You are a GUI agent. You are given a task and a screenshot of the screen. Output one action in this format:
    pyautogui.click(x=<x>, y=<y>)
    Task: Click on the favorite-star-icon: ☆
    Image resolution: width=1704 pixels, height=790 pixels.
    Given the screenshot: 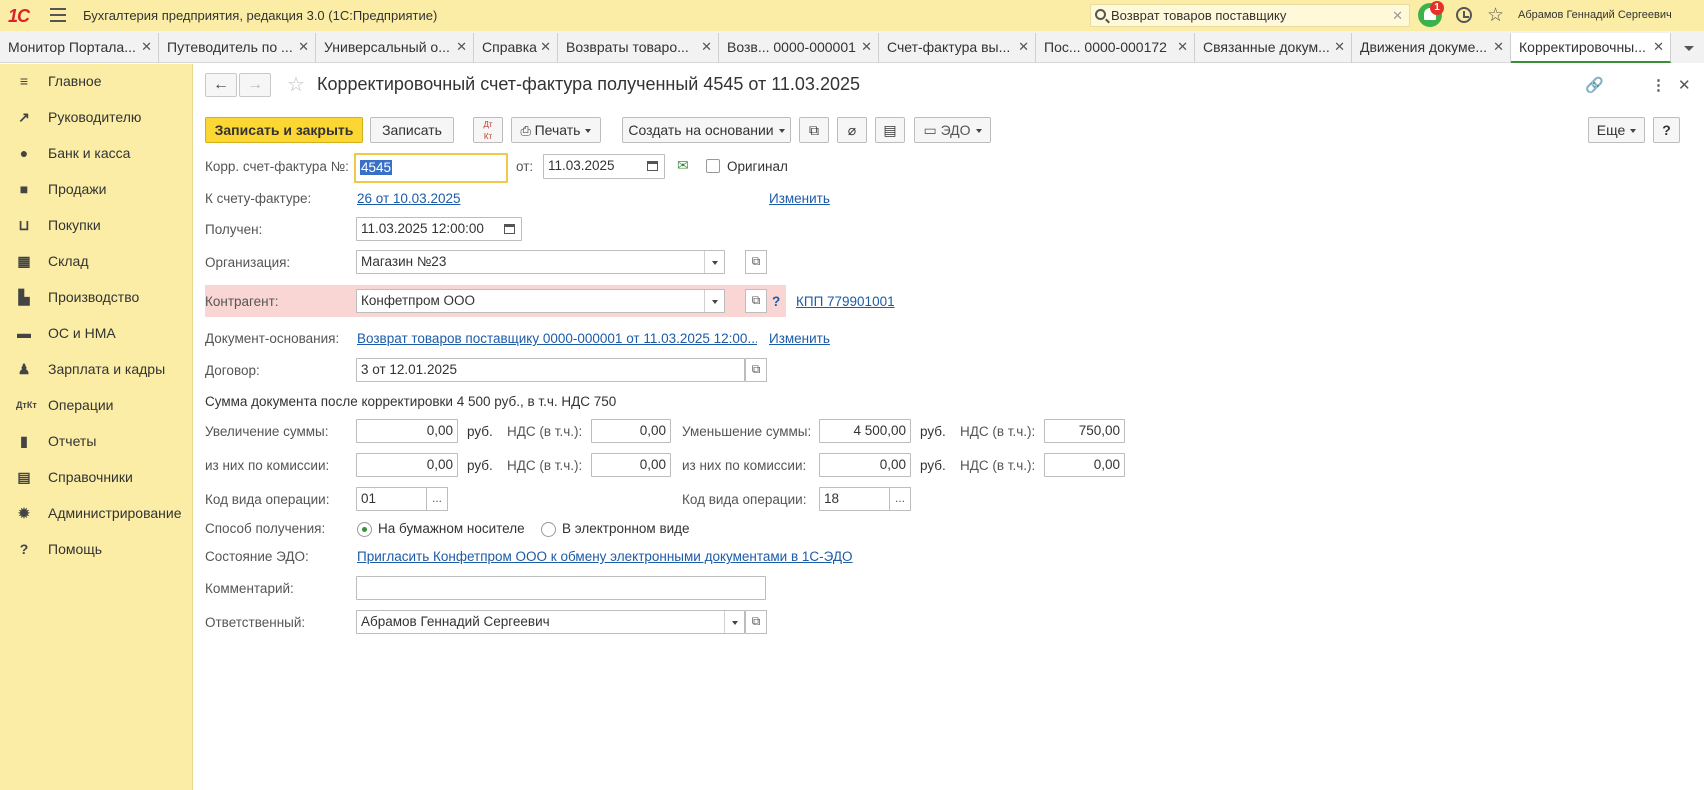 What is the action you would take?
    pyautogui.click(x=296, y=84)
    